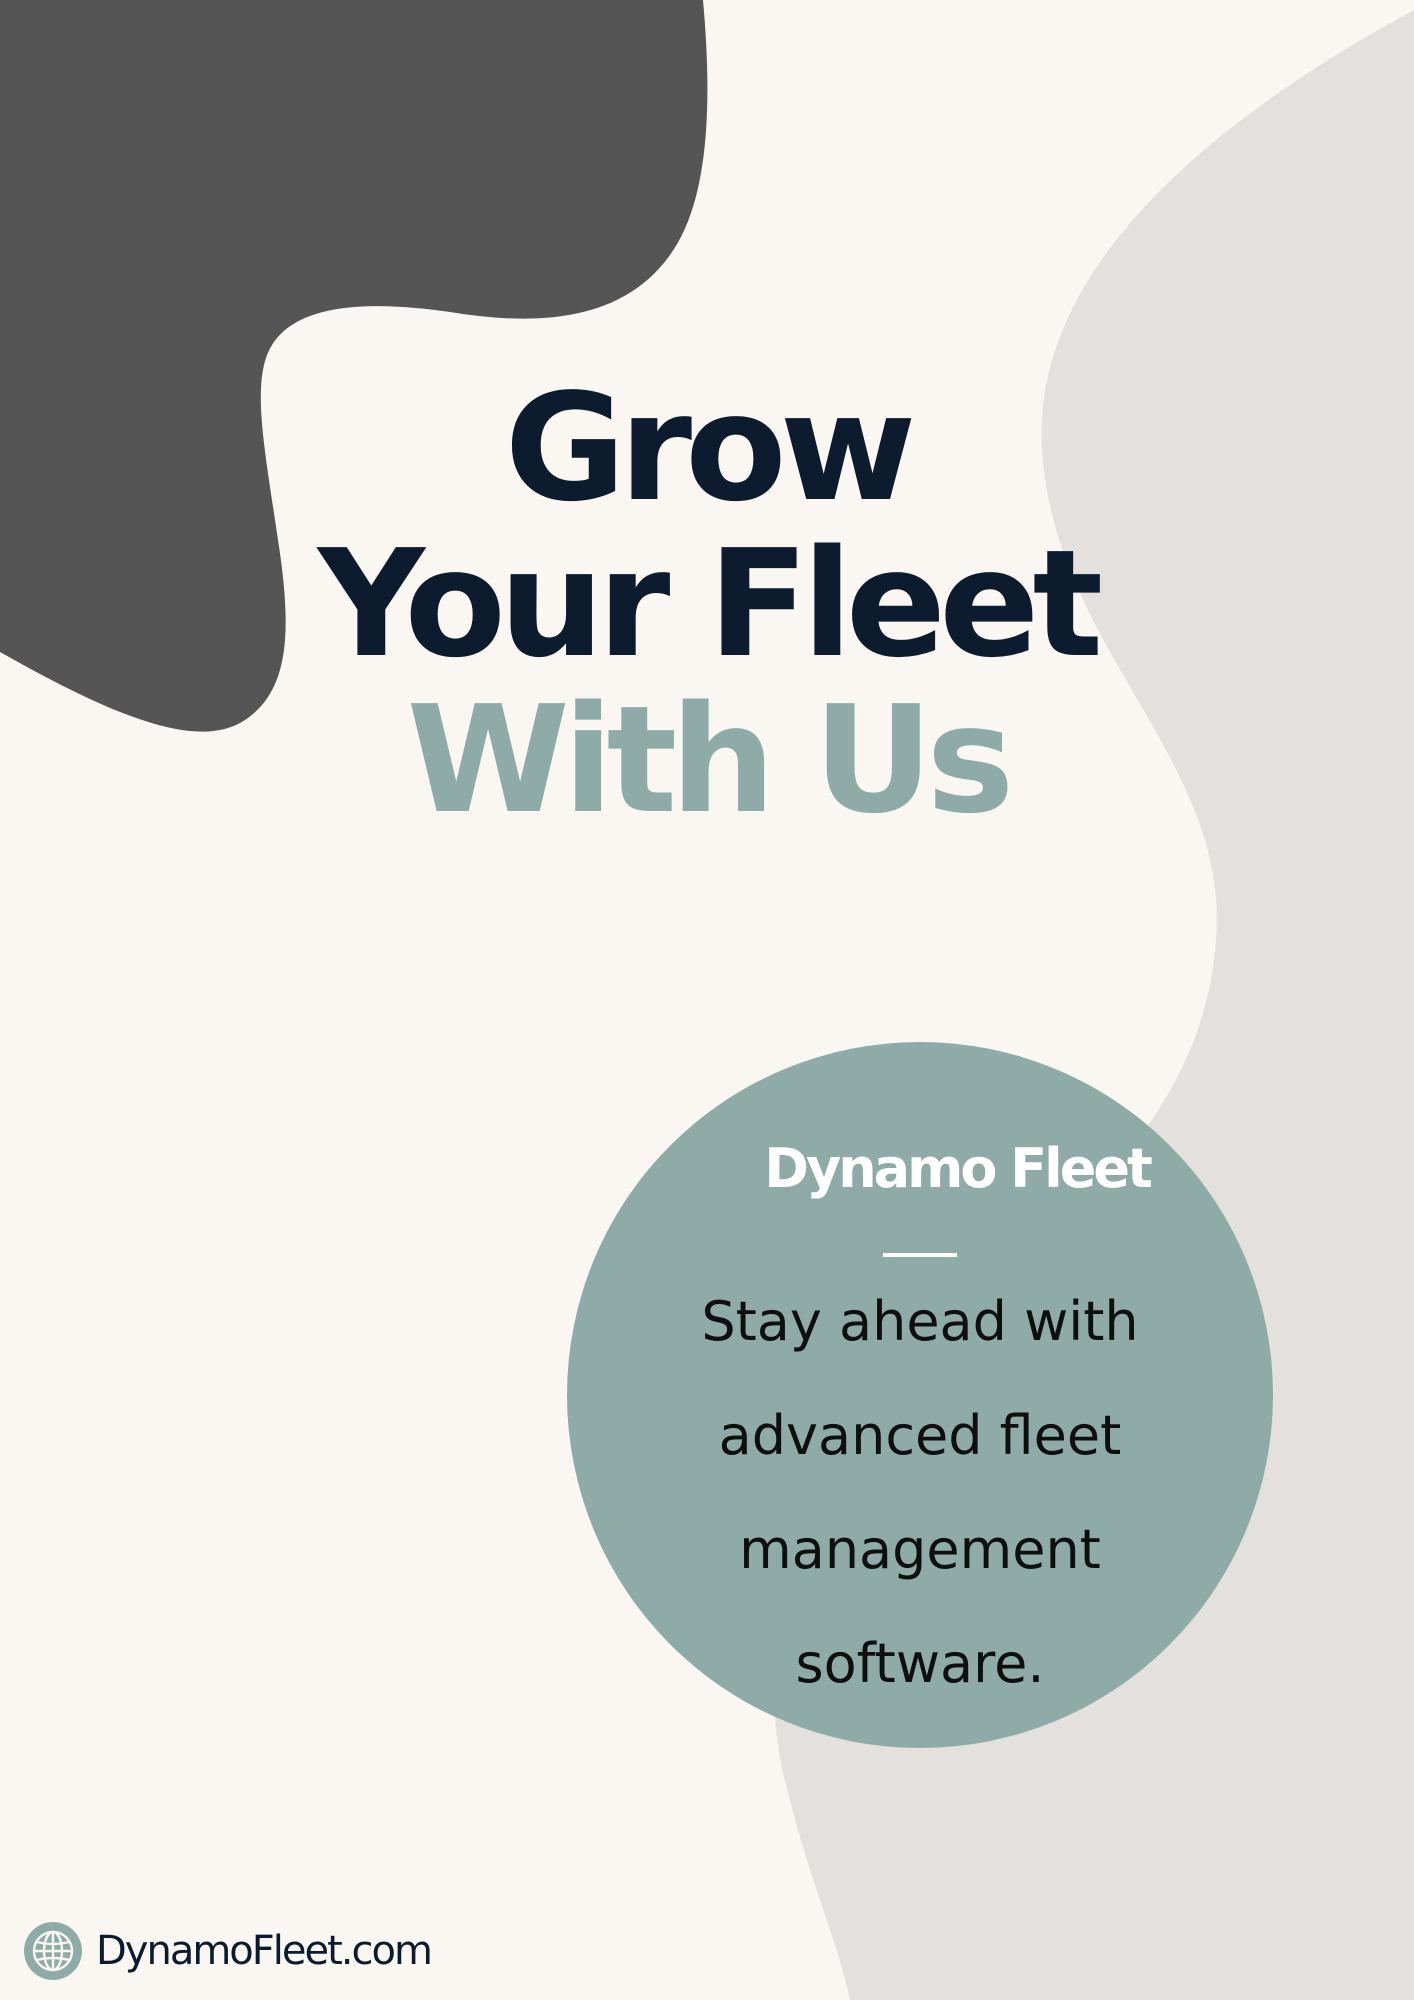 The height and width of the screenshot is (2000, 1414). Describe the element at coordinates (920, 1321) in the screenshot. I see `tagline-line: Stay ahead with` at that location.